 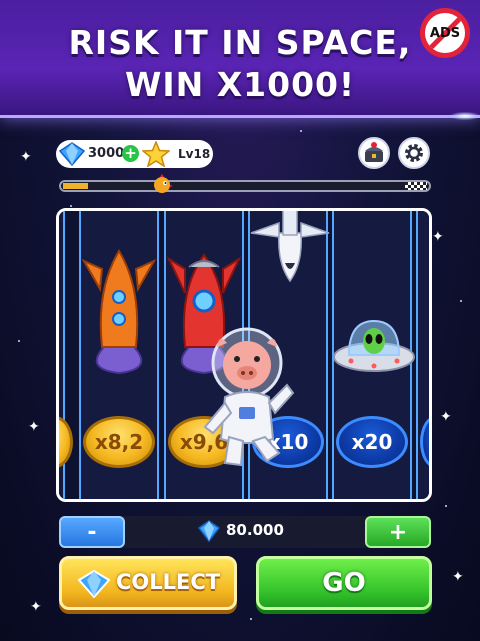 I want to click on gear-icon, so click(x=414, y=153).